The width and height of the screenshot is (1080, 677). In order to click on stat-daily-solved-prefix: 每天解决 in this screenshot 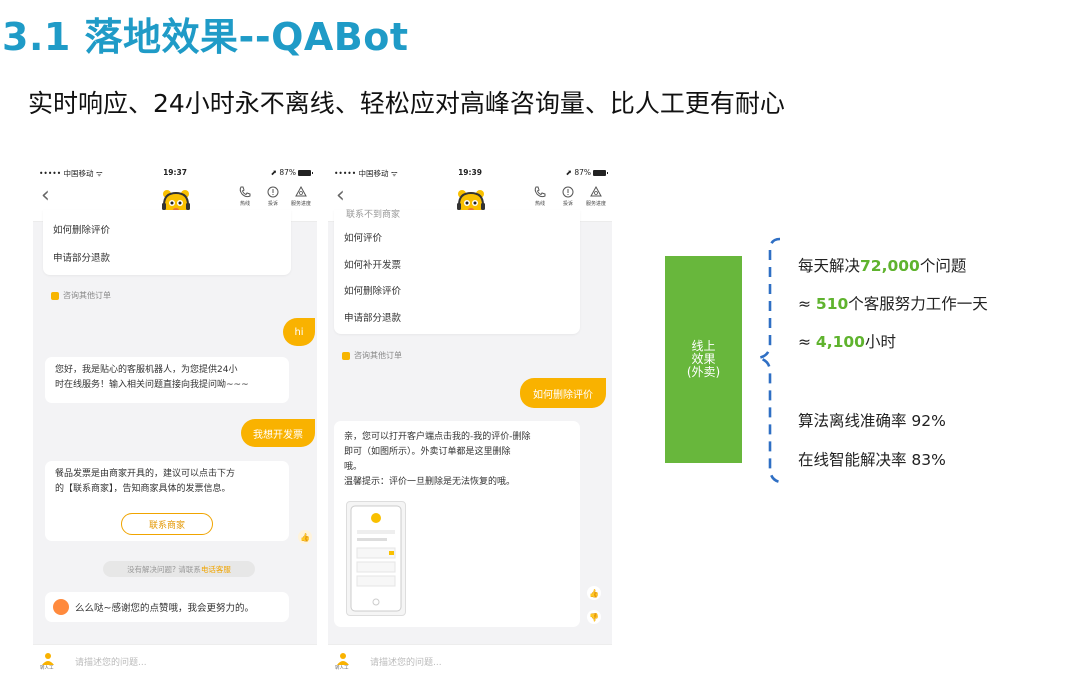, I will do `click(829, 266)`.